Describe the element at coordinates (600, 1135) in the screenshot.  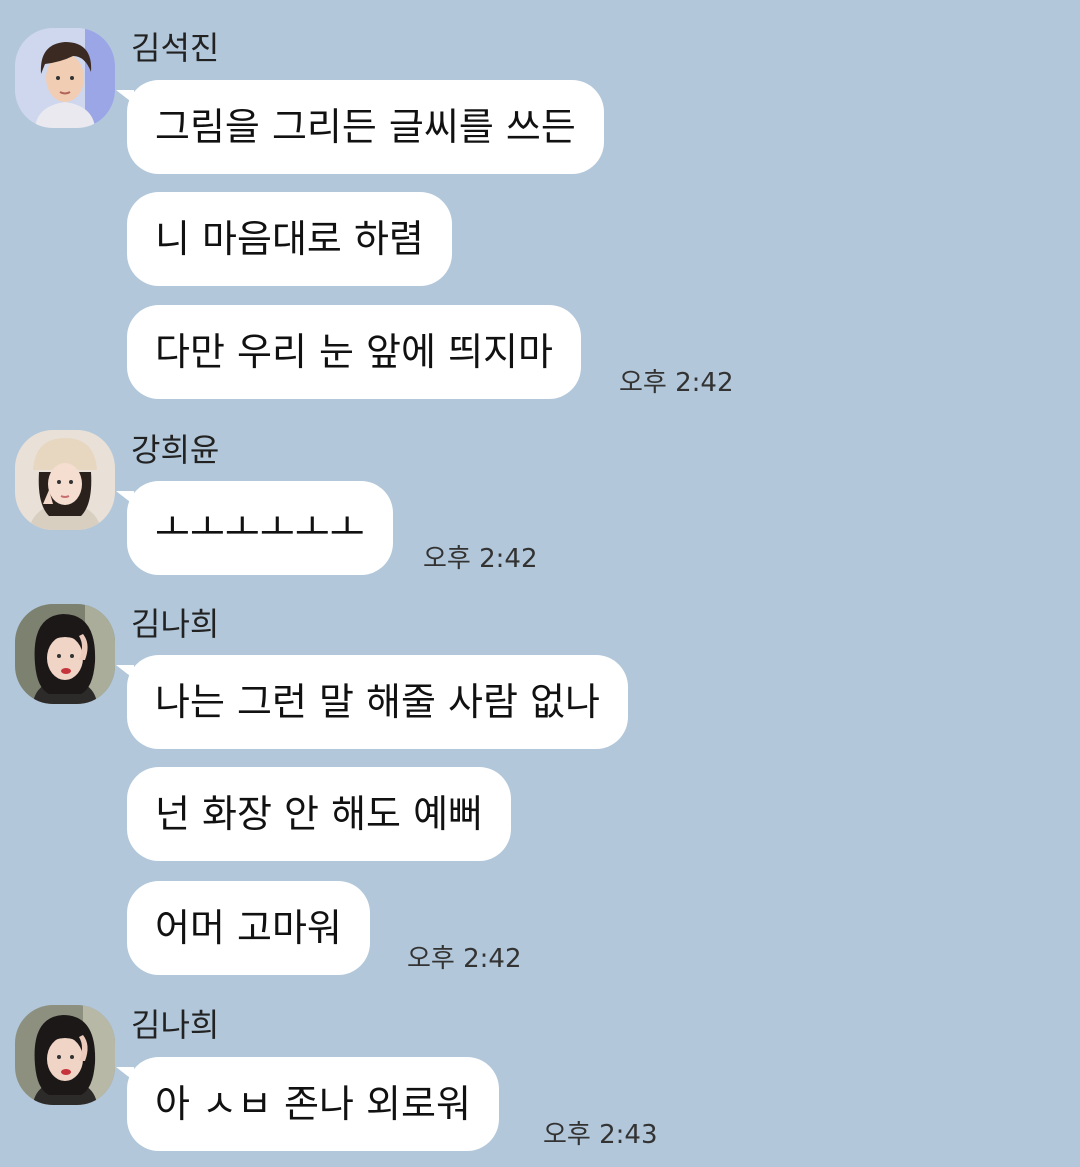
I see `message-time: 오후 2:43` at that location.